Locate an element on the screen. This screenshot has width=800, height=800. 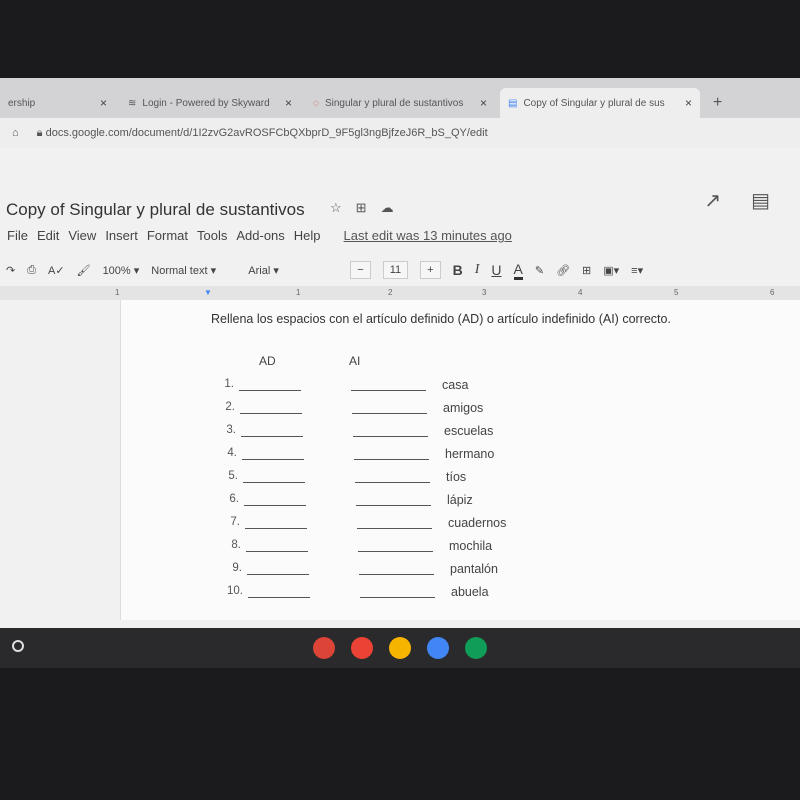
tab-skyward: ≋ Login - Powered by Skyward × is located at coordinates (210, 103).